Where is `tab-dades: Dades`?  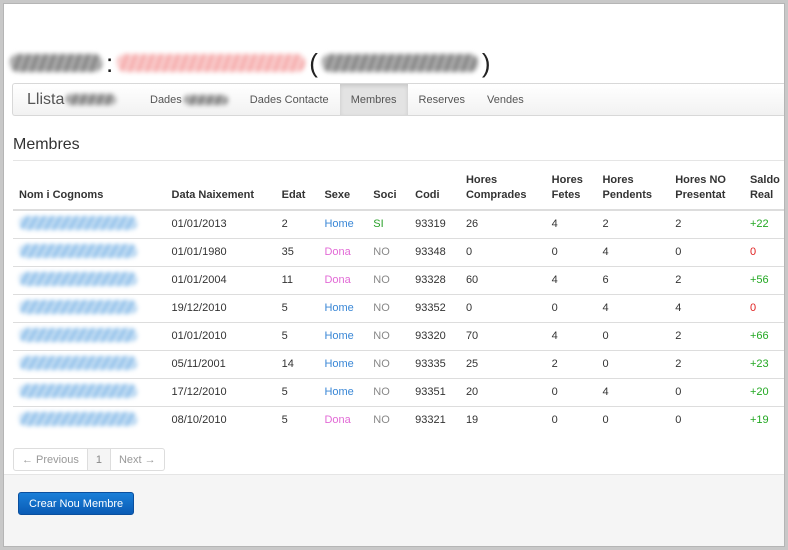
tab-dades: Dades is located at coordinates (189, 99).